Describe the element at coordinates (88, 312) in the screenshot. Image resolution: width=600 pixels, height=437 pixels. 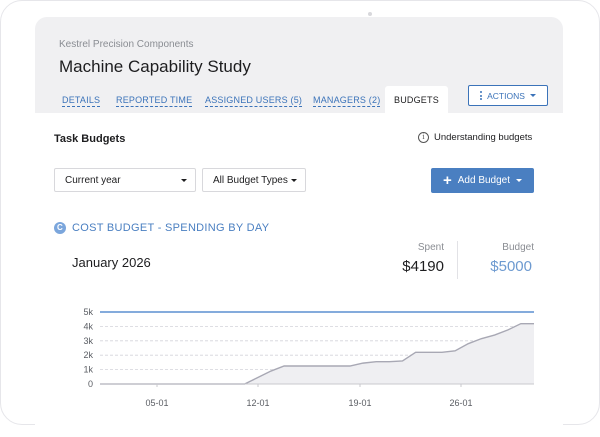
I see `y-tick-label: 5k` at that location.